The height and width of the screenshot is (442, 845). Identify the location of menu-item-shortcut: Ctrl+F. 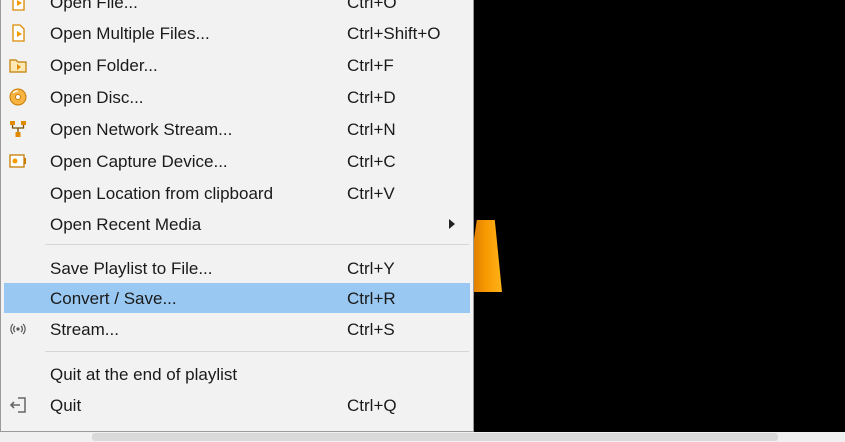
(370, 65).